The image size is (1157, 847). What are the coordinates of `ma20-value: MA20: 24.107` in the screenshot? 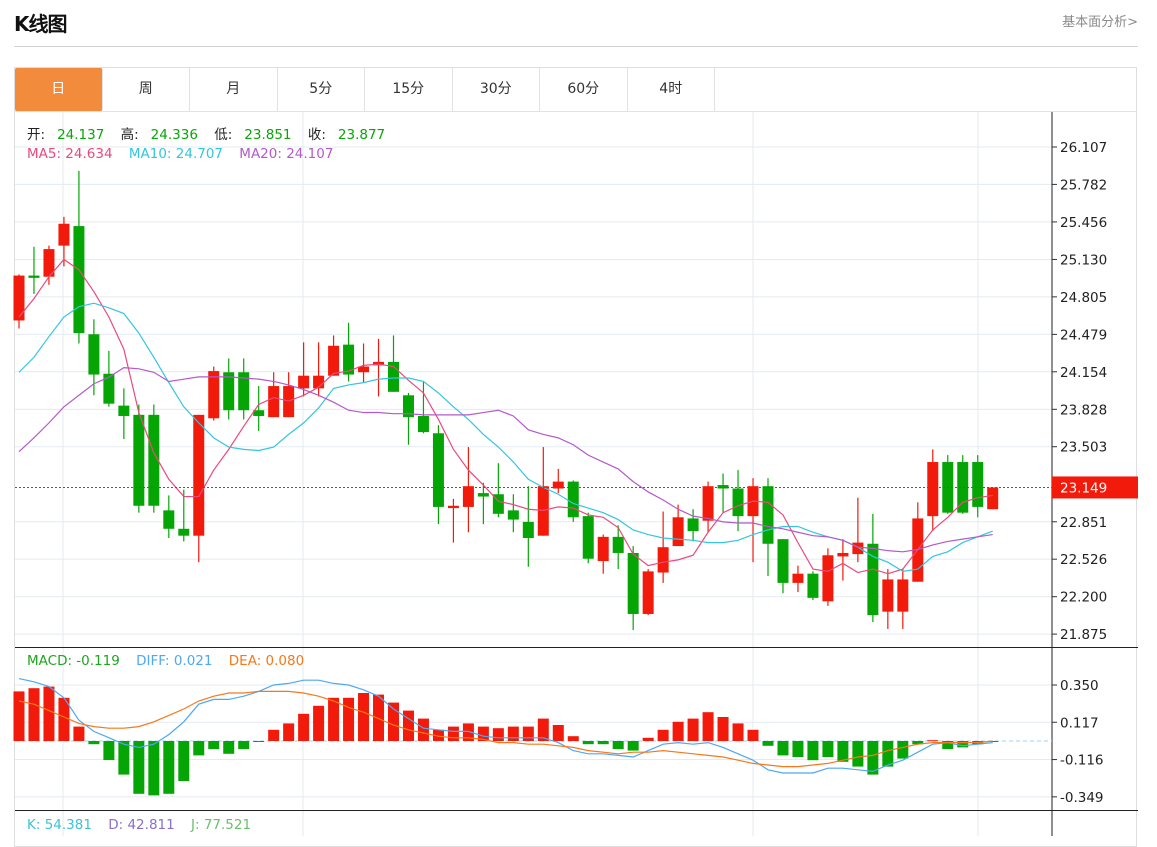 It's located at (286, 154).